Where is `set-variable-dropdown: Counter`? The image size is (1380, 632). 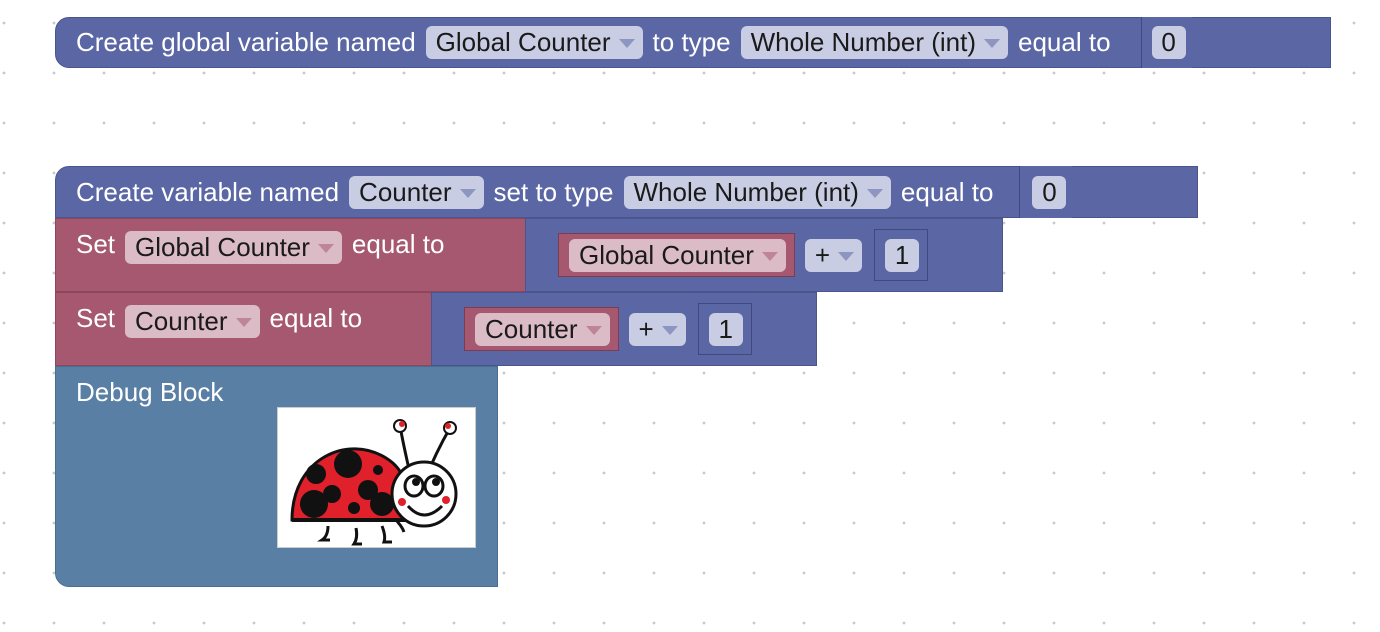 set-variable-dropdown: Counter is located at coordinates (192, 321).